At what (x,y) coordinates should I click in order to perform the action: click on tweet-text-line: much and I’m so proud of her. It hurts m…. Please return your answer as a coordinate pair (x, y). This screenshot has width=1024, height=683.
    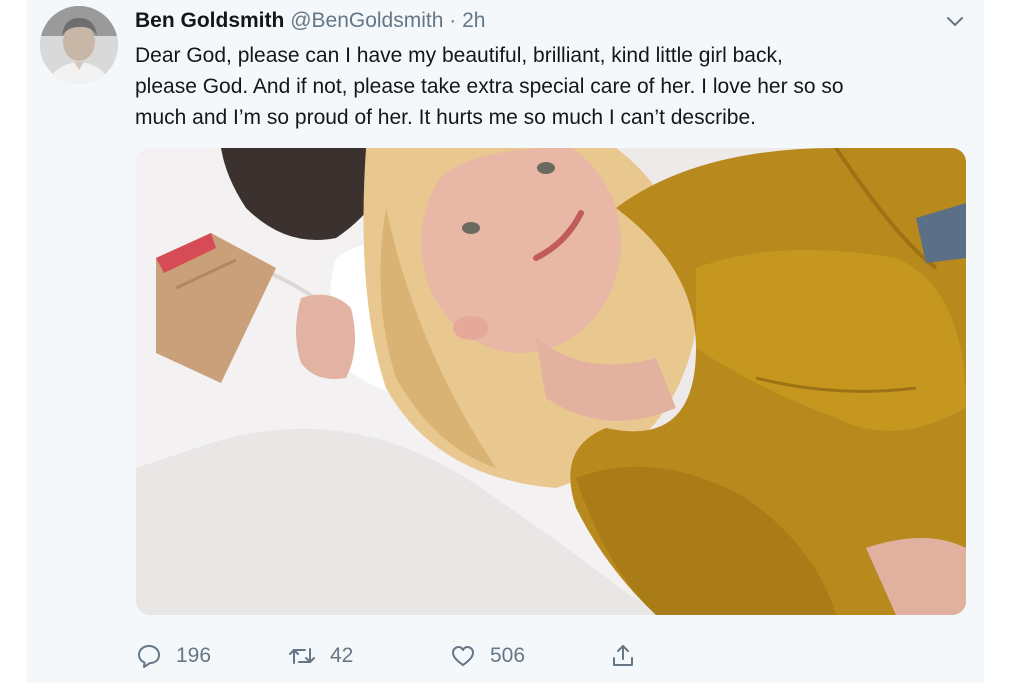
    Looking at the image, I should click on (445, 117).